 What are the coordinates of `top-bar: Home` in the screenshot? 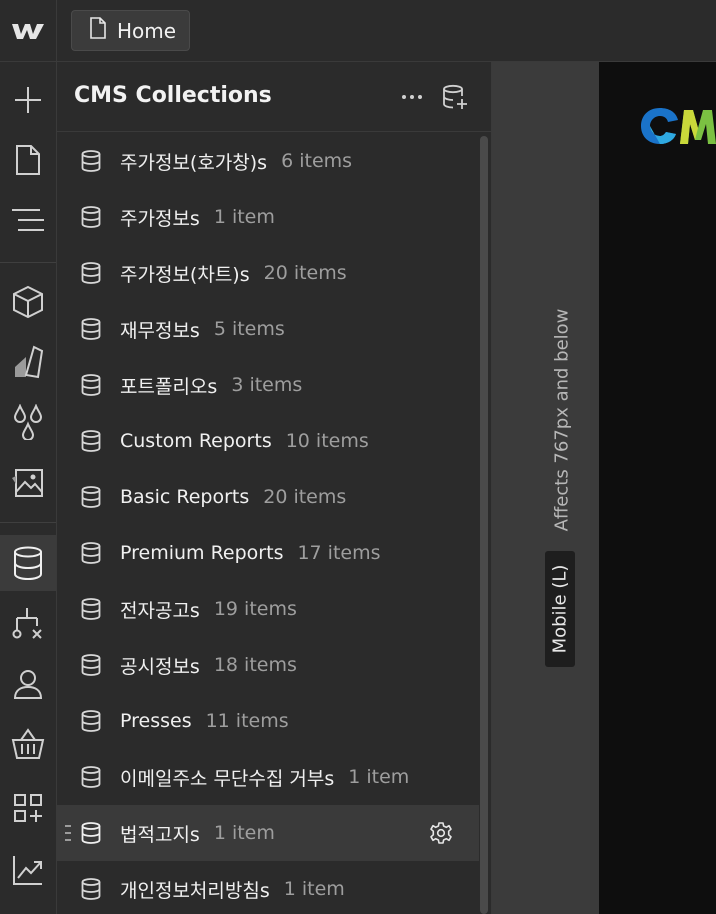 It's located at (358, 31).